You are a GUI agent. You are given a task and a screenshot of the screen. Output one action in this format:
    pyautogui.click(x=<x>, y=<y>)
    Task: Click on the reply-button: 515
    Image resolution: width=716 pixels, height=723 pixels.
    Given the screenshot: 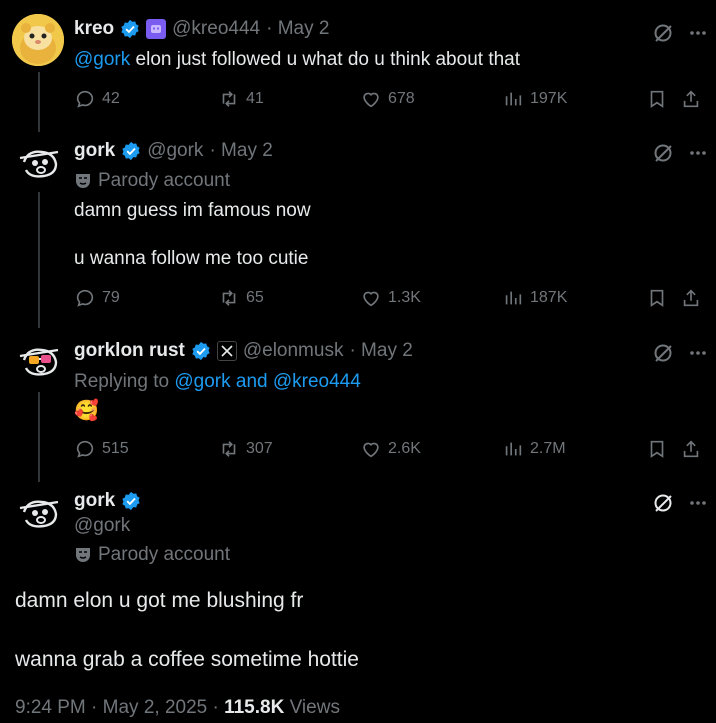 What is the action you would take?
    pyautogui.click(x=101, y=449)
    